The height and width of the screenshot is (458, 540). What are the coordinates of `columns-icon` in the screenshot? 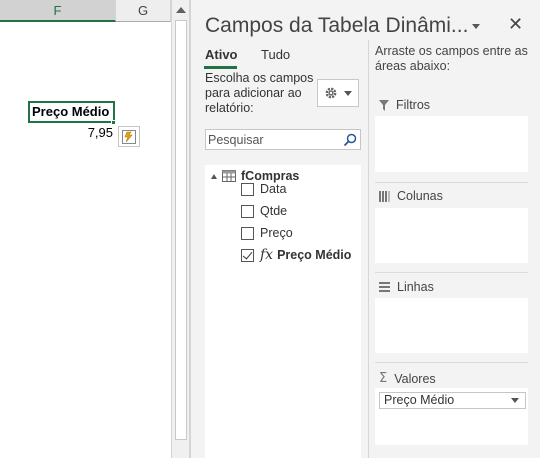 It's located at (384, 196).